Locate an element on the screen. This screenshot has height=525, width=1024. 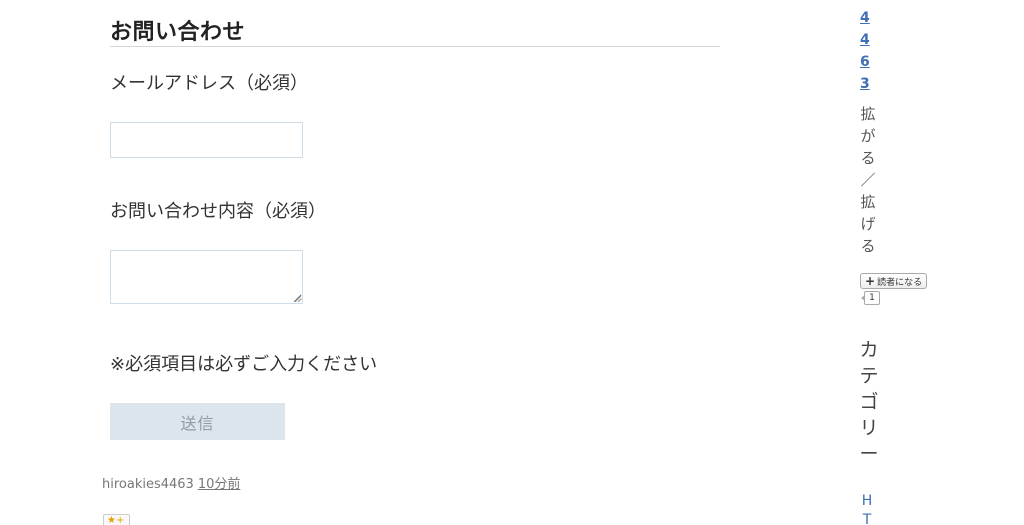
category-heading-char: ゴ is located at coordinates (869, 402).